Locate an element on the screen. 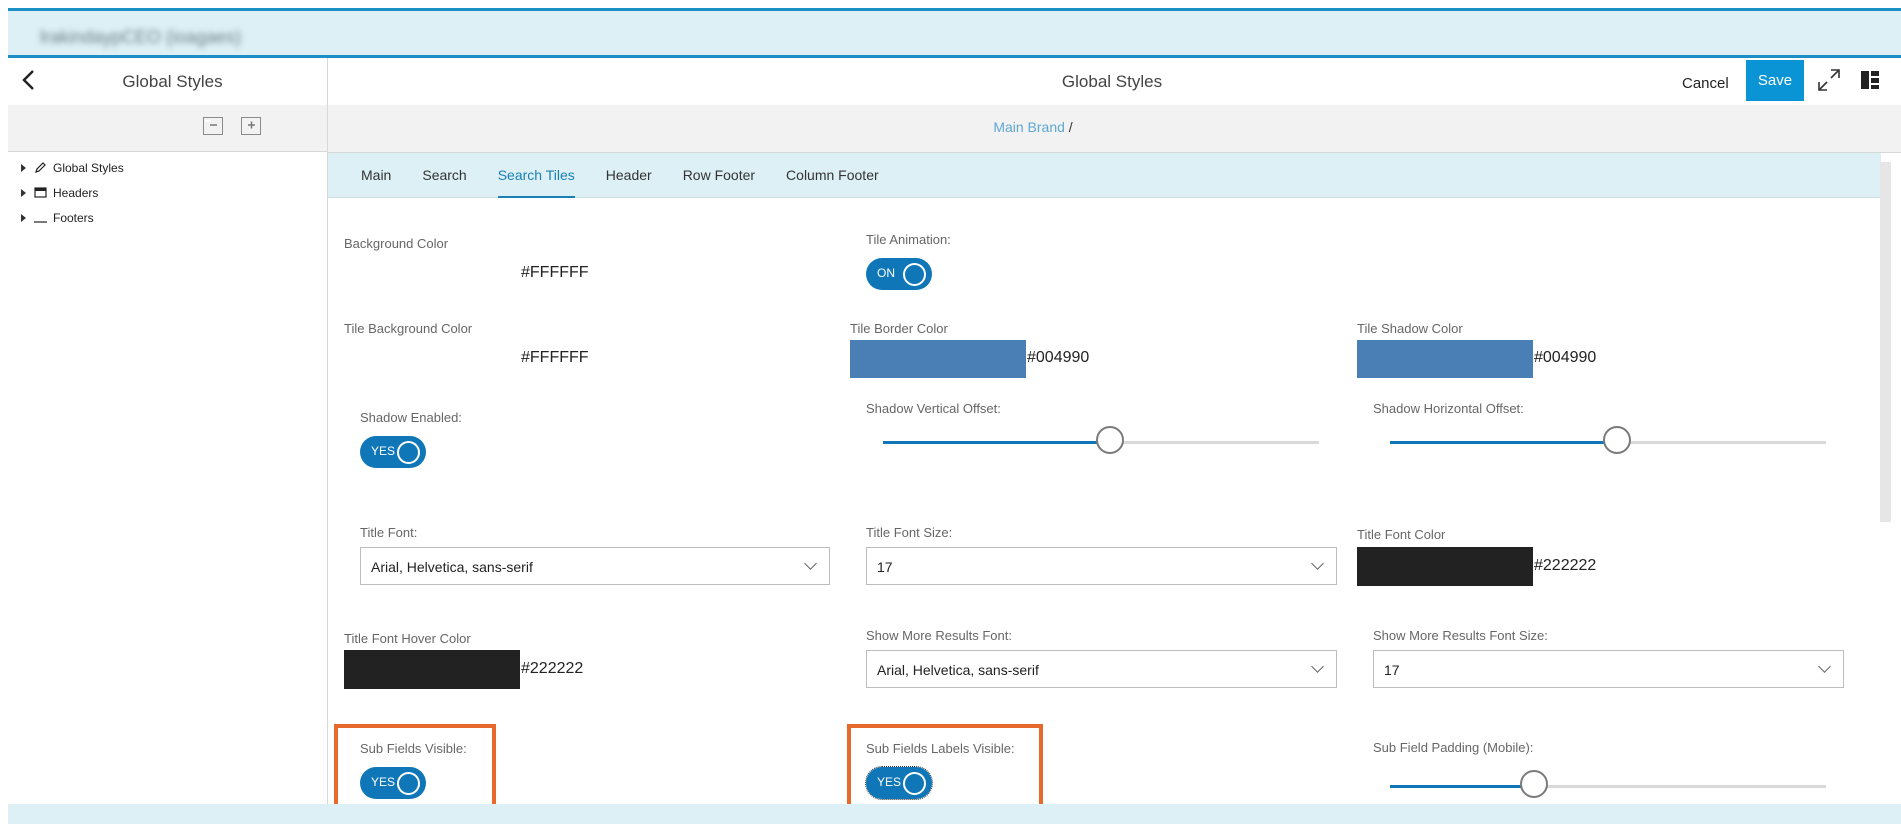  shadow-horizontal-offset-slider is located at coordinates (1608, 440).